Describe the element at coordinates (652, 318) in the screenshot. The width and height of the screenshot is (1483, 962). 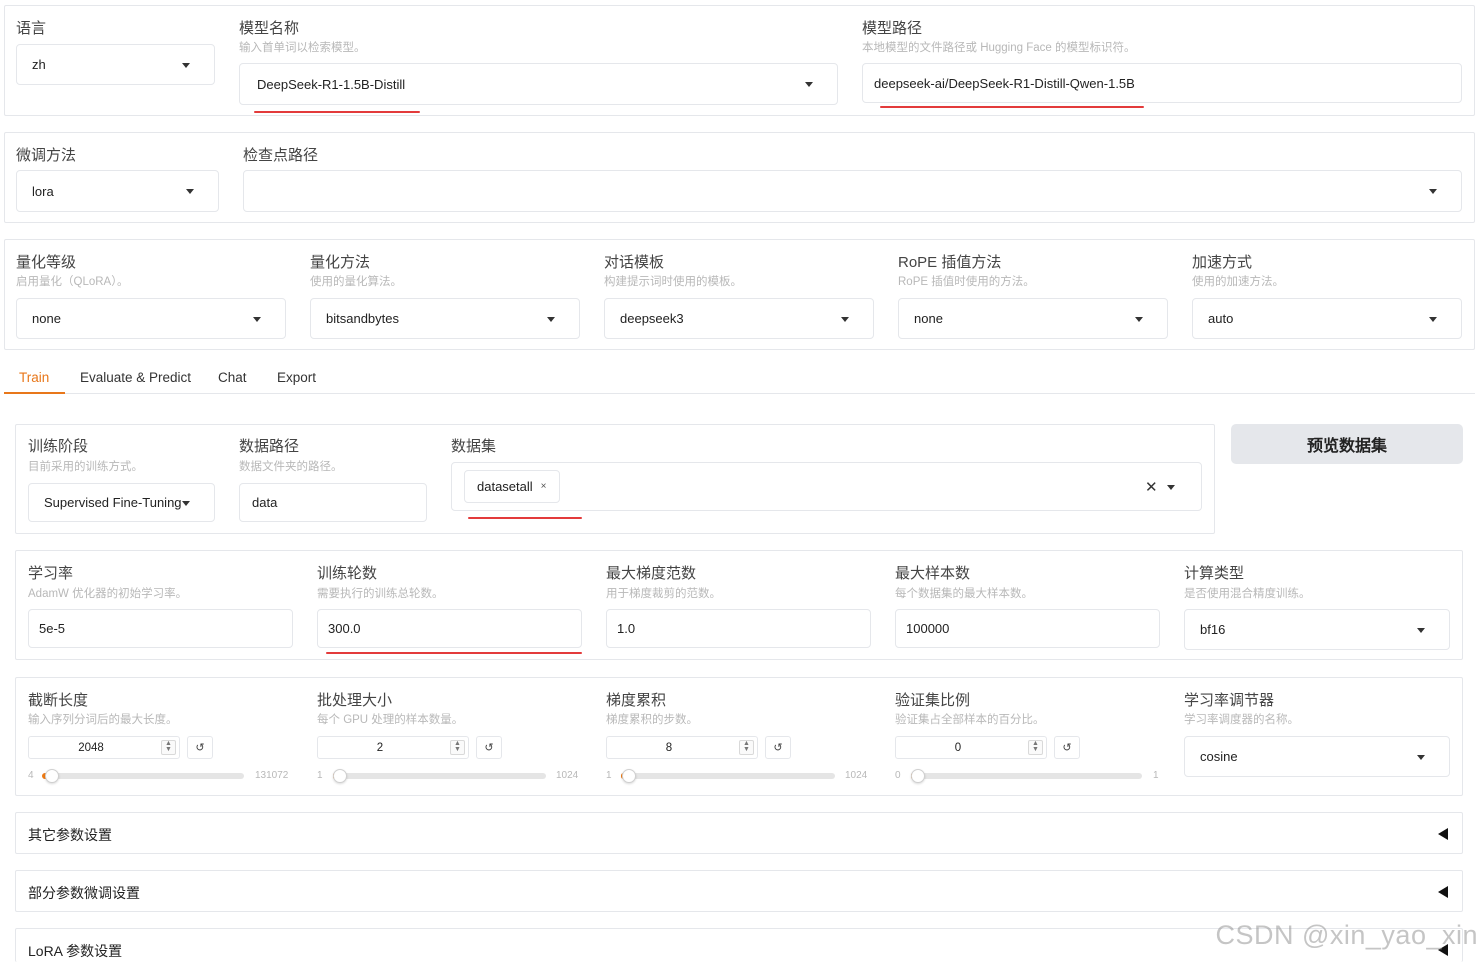
I see `template-value: deepseek3` at that location.